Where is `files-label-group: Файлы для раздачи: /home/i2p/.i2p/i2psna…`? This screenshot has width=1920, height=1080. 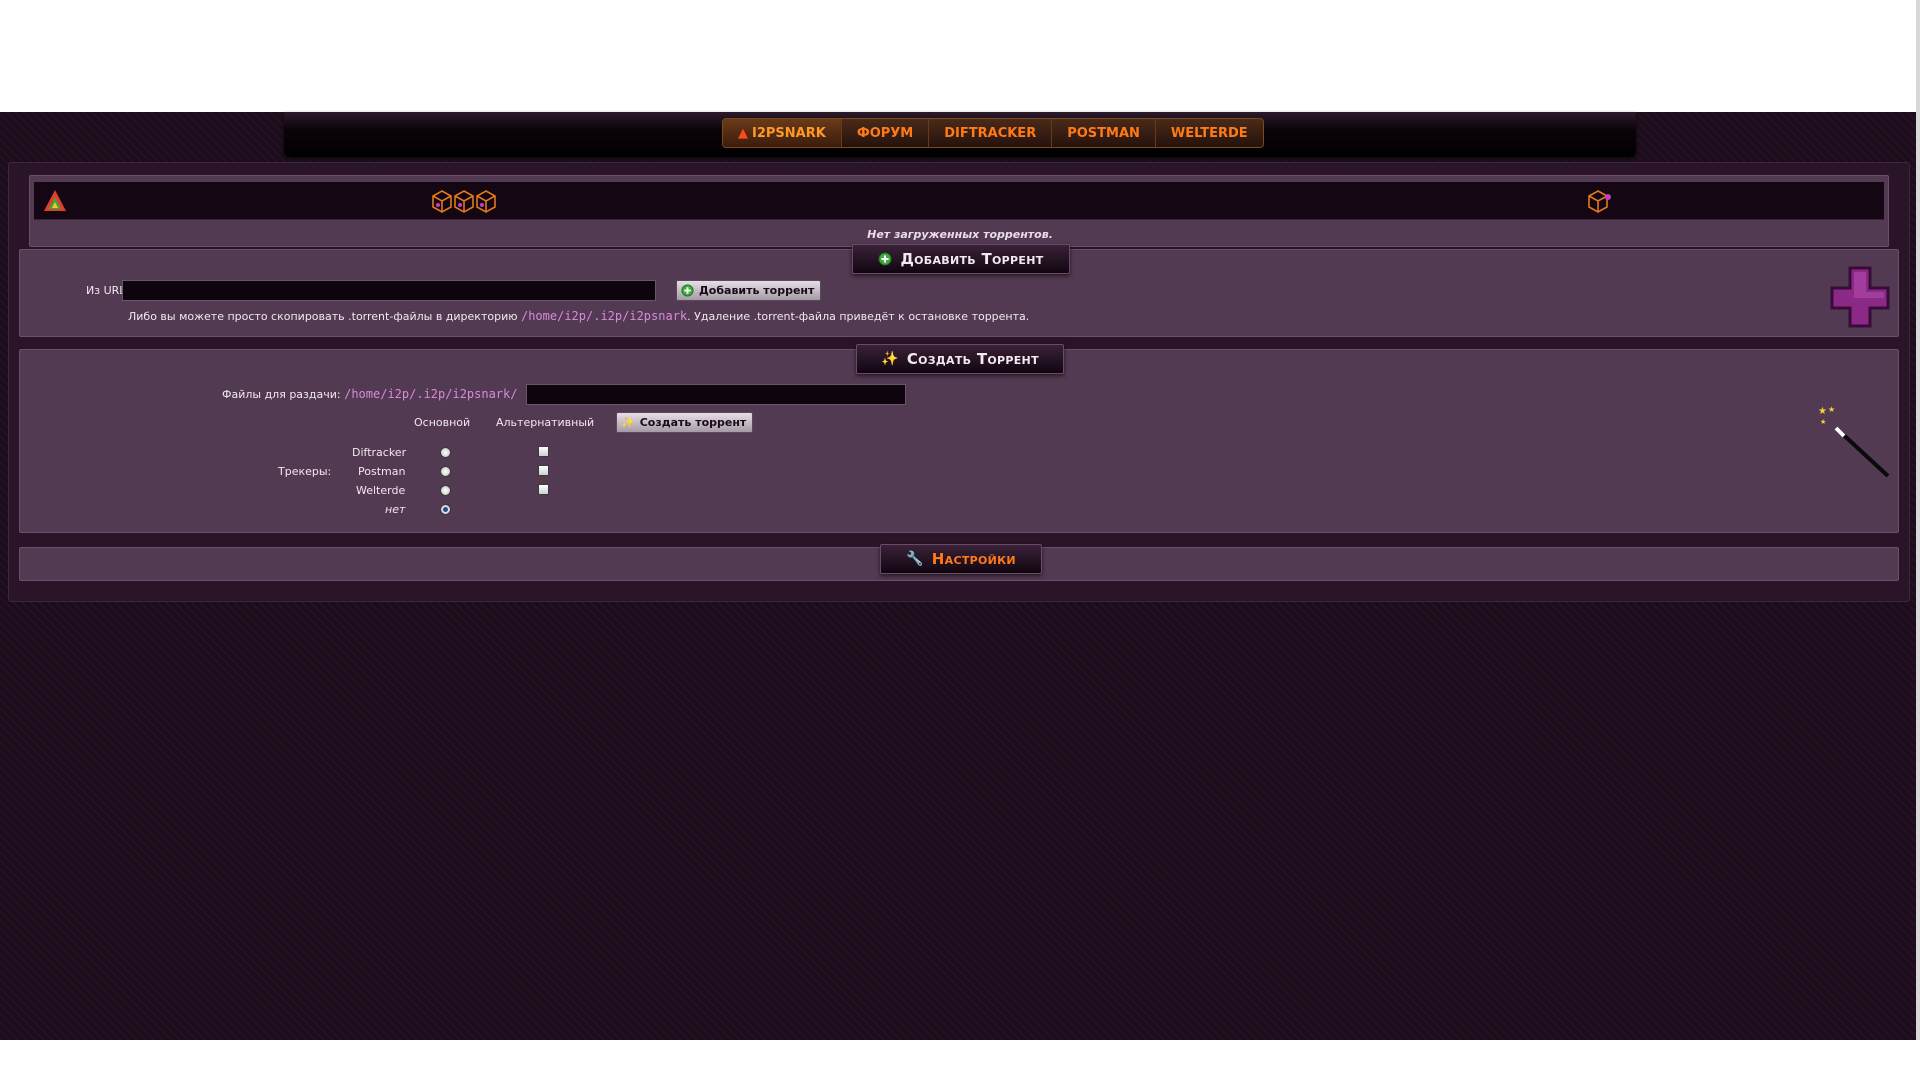 files-label-group: Файлы для раздачи: /home/i2p/.i2p/i2psna… is located at coordinates (369, 394).